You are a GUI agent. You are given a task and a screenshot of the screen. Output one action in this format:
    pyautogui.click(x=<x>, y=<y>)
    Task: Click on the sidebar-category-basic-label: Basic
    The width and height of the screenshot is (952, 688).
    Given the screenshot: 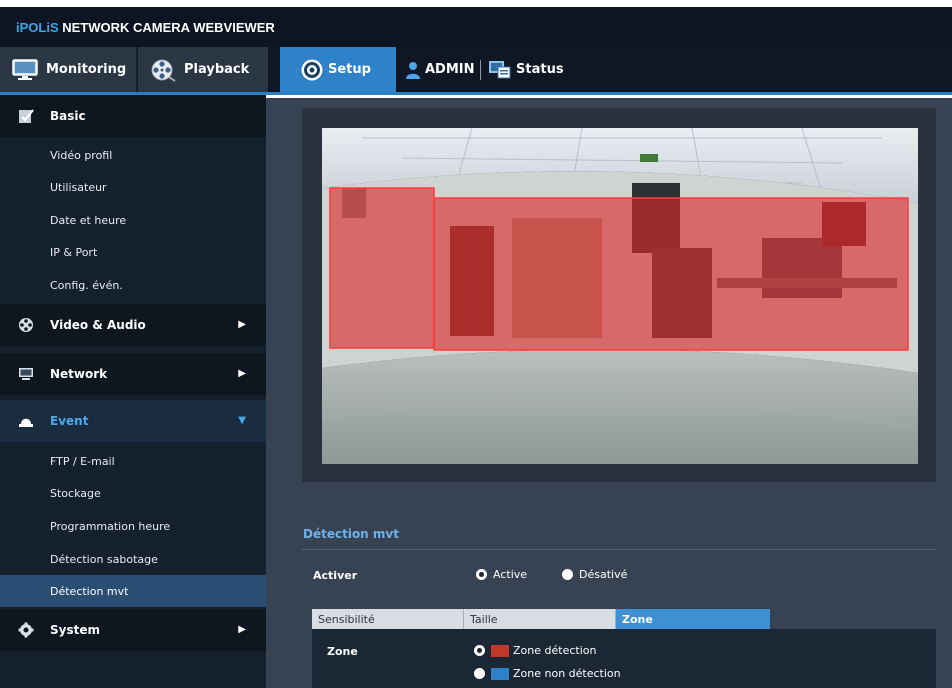 What is the action you would take?
    pyautogui.click(x=68, y=116)
    